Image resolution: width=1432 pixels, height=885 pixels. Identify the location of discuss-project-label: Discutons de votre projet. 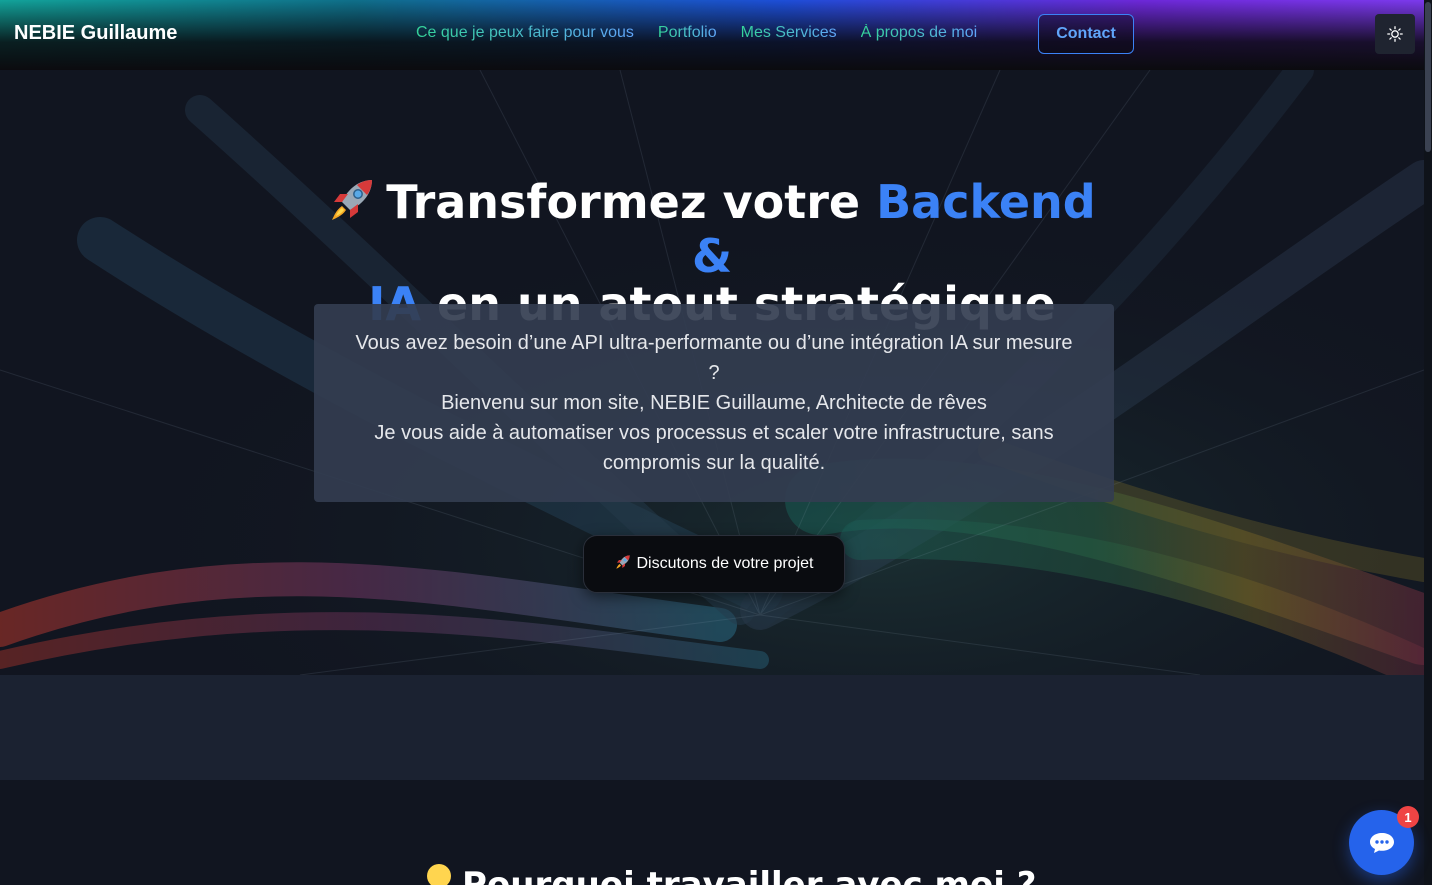
(725, 563).